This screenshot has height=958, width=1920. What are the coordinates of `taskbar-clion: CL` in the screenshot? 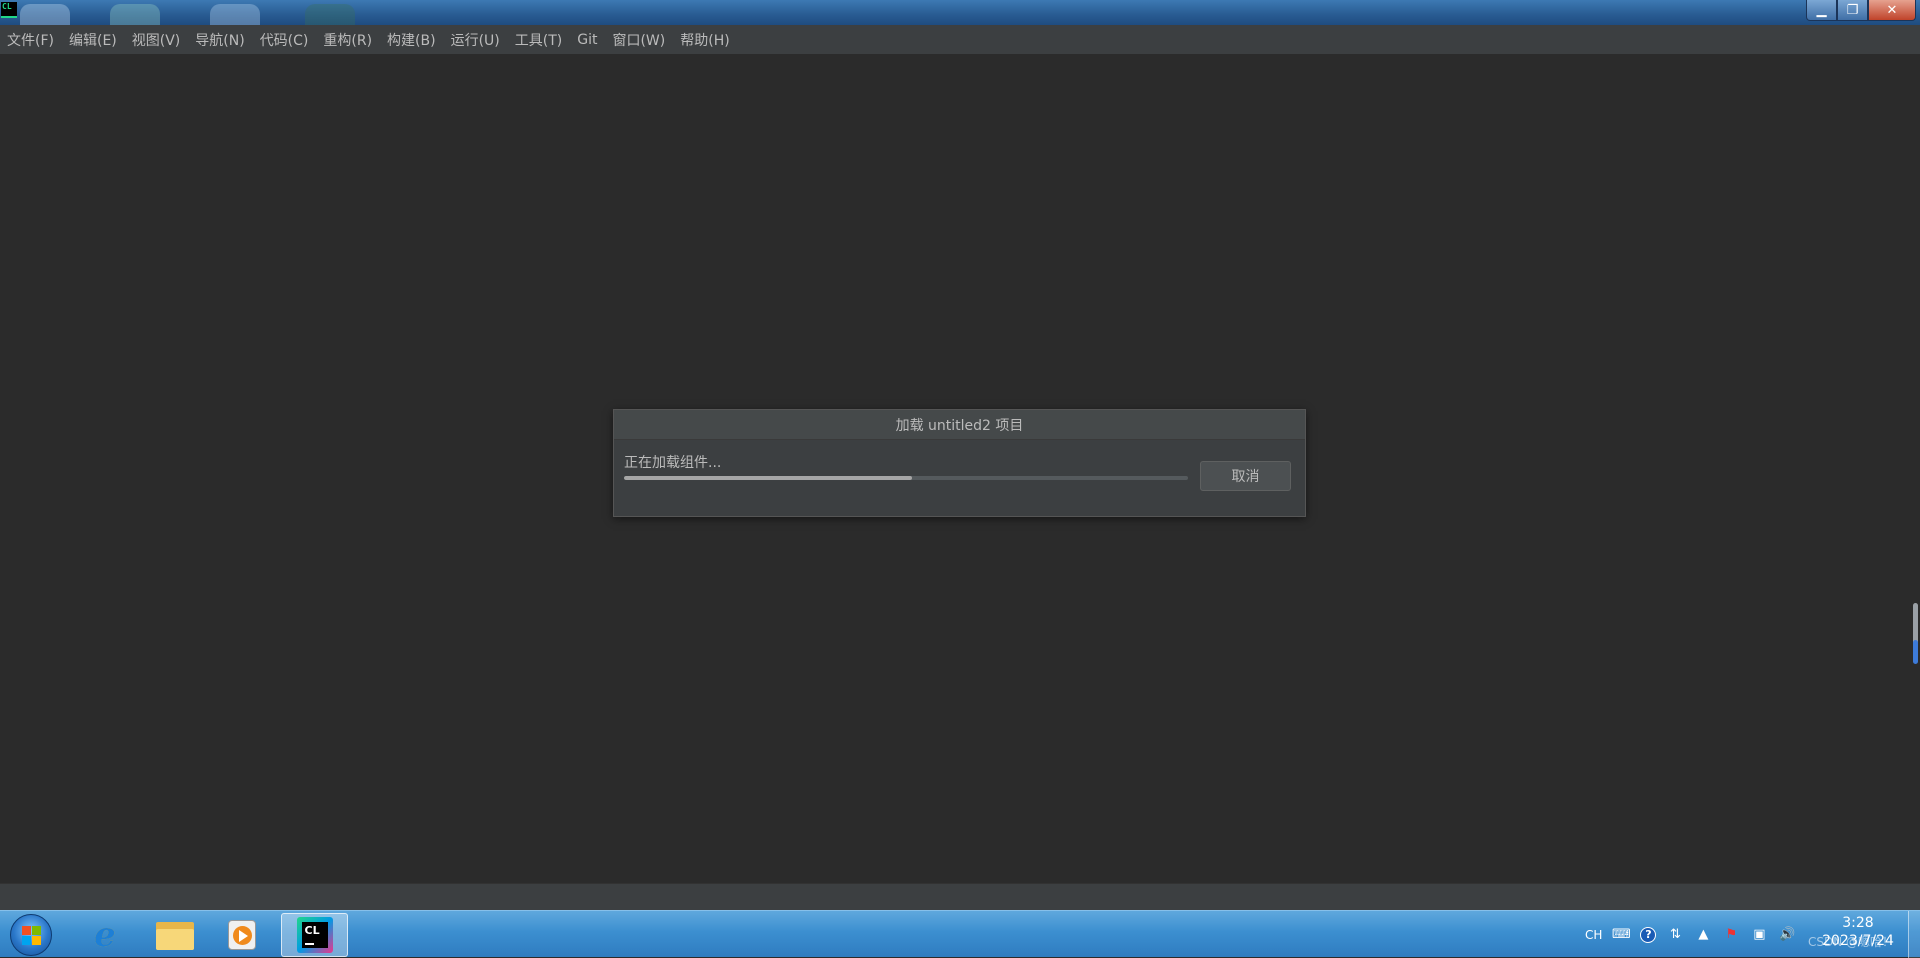 It's located at (314, 935).